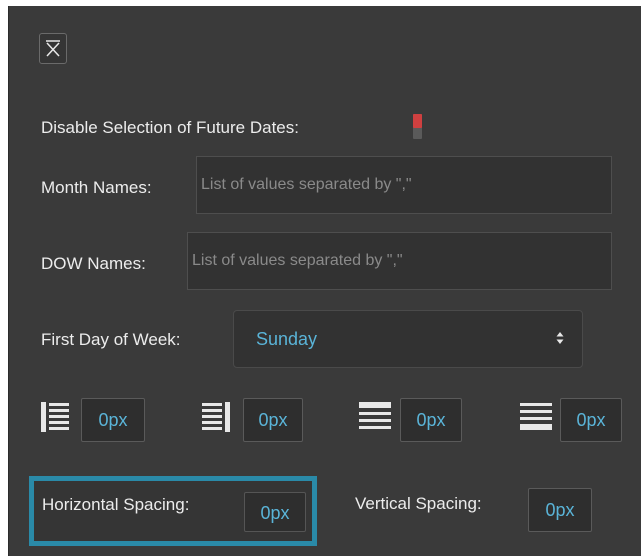  What do you see at coordinates (111, 339) in the screenshot?
I see `first-day-label: First Day of Week:` at bounding box center [111, 339].